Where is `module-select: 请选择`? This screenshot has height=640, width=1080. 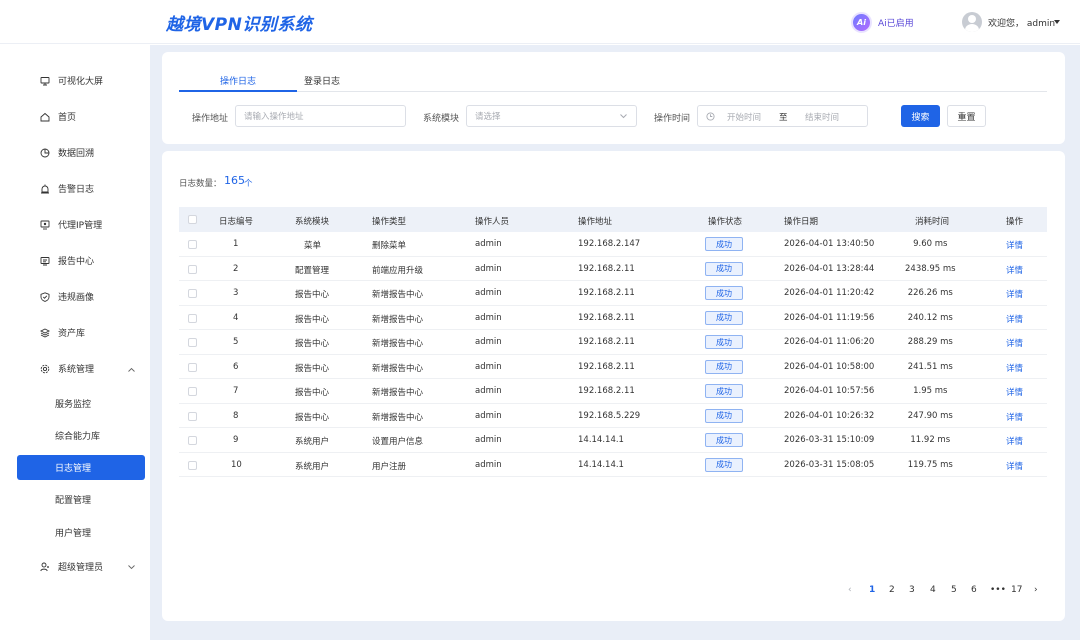 module-select: 请选择 is located at coordinates (551, 116).